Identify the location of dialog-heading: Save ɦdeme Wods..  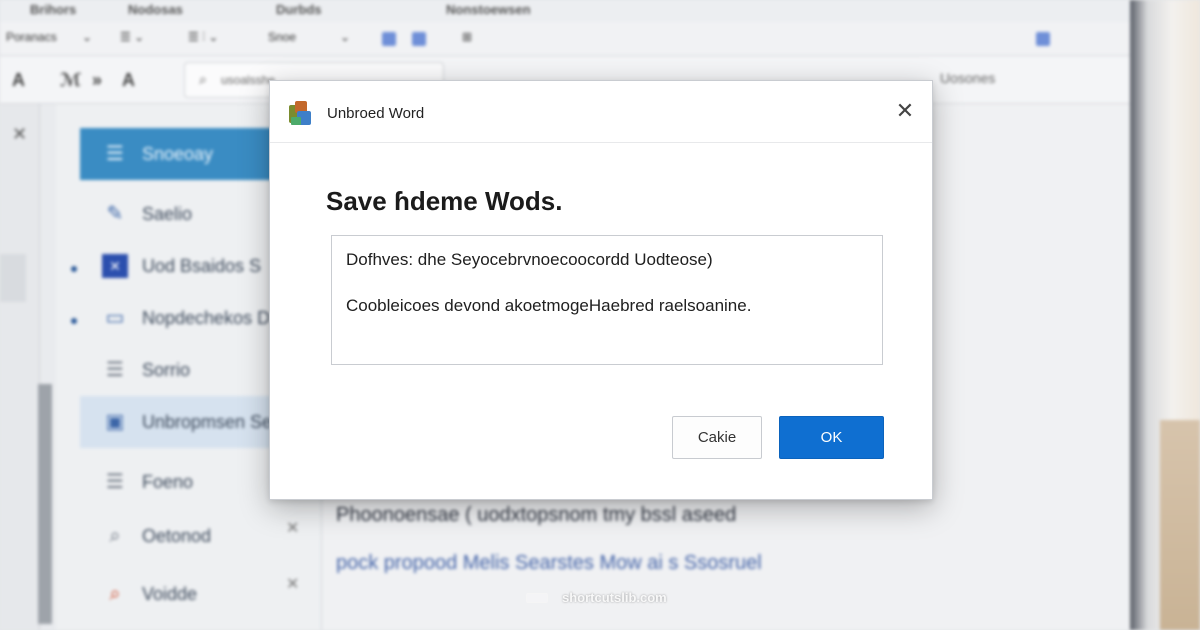
(444, 201).